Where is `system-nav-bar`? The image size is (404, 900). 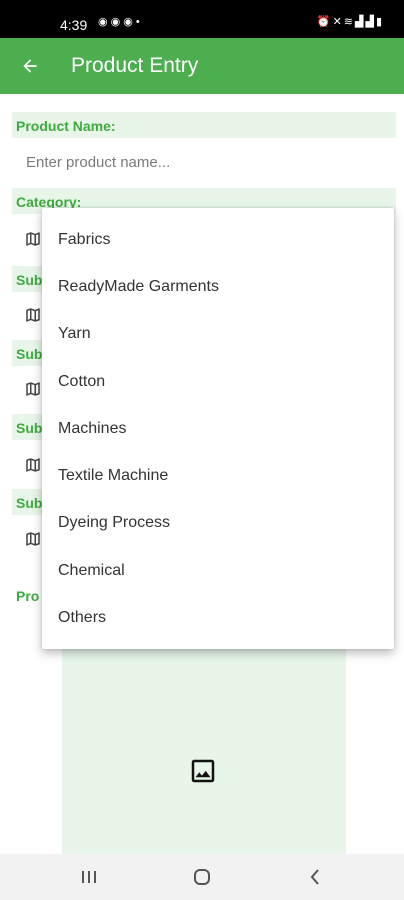 system-nav-bar is located at coordinates (202, 877).